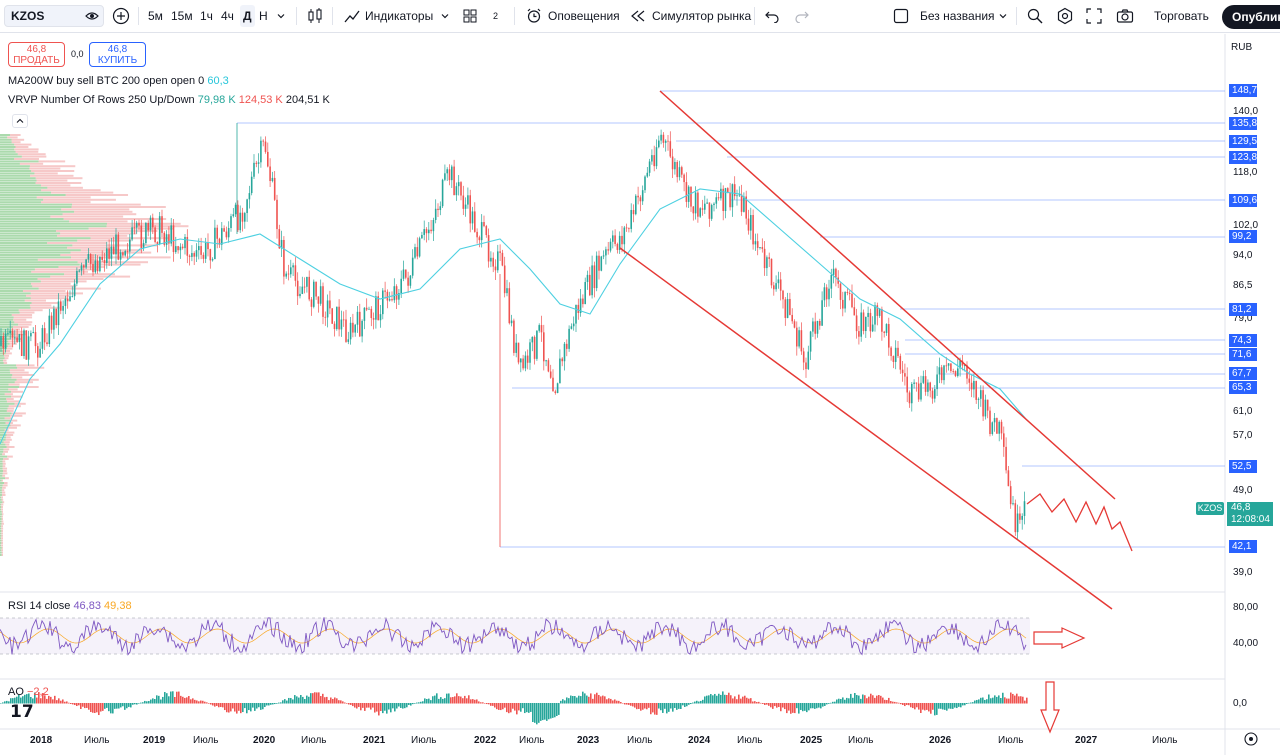 The image size is (1280, 755). What do you see at coordinates (1240, 703) in the screenshot?
I see `ao-axis-label: 0,0` at bounding box center [1240, 703].